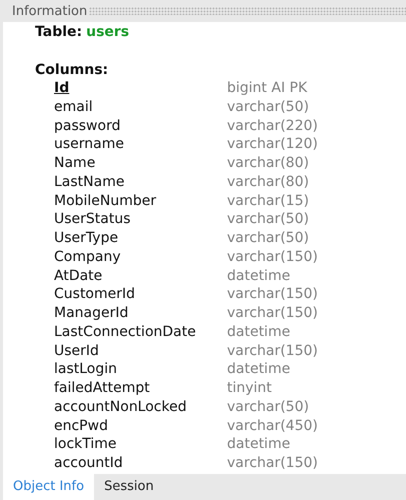 This screenshot has height=500, width=406. Describe the element at coordinates (95, 294) in the screenshot. I see `column-name: CustomerId` at that location.